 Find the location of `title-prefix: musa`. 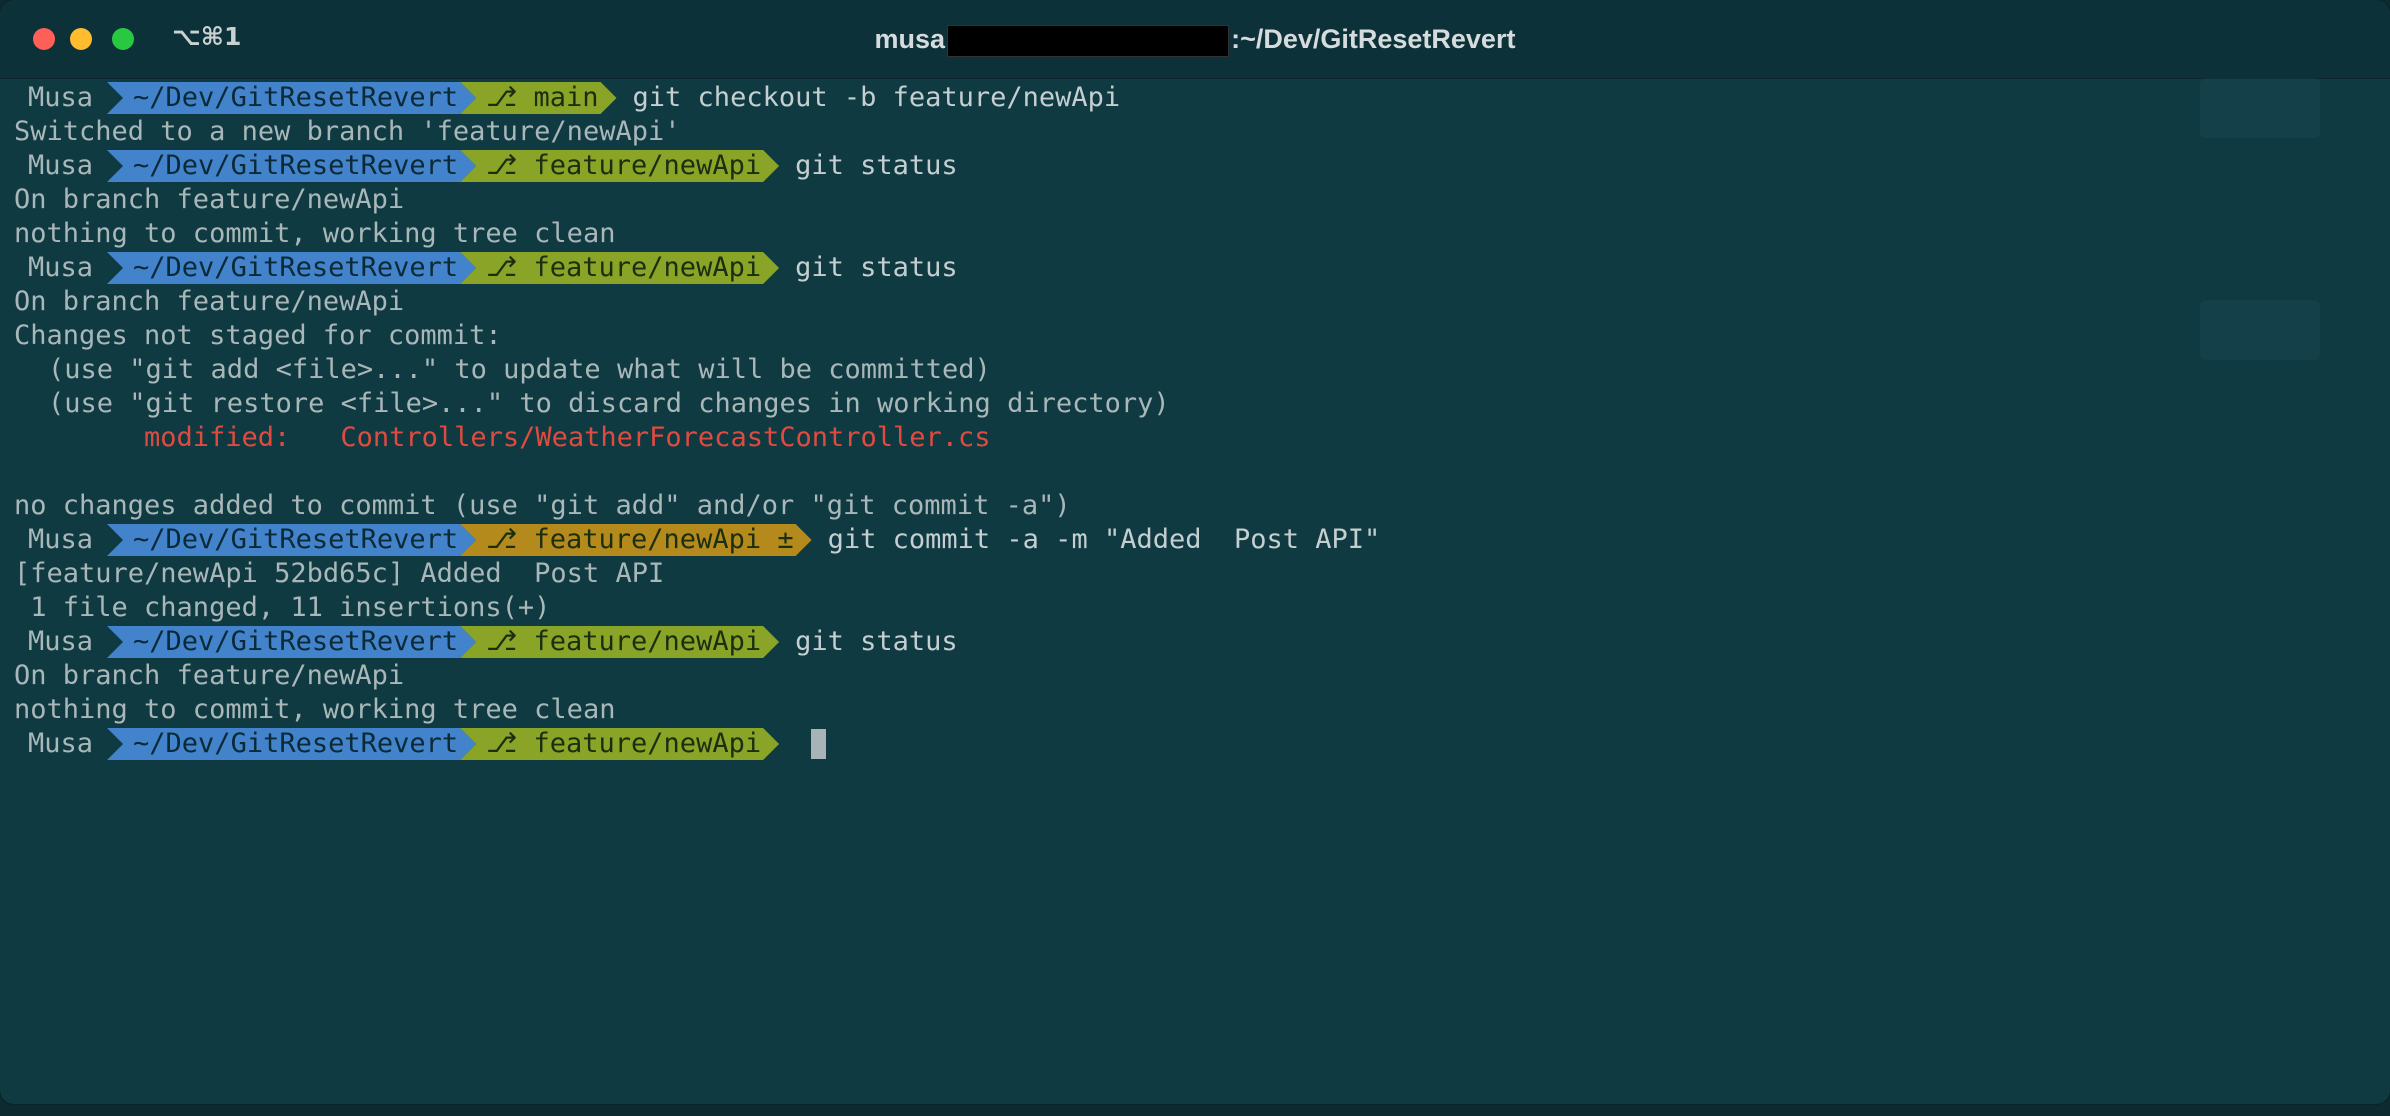

title-prefix: musa is located at coordinates (910, 39).